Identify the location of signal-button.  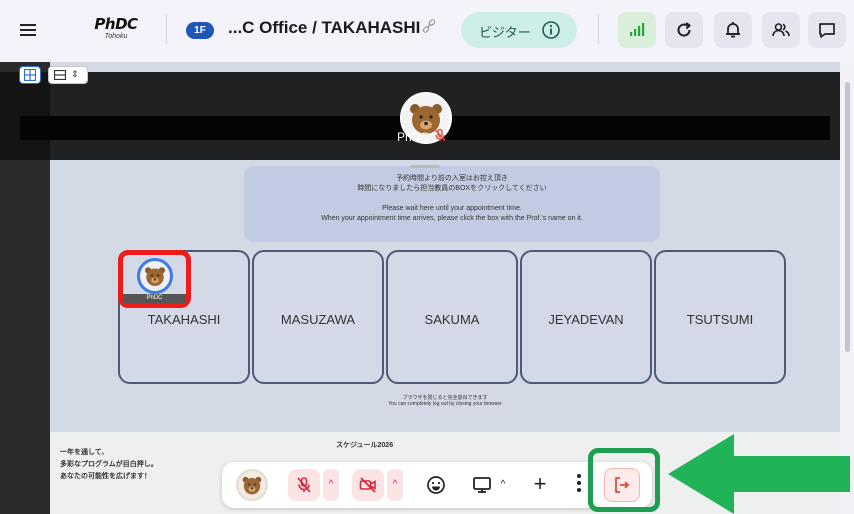
(637, 30).